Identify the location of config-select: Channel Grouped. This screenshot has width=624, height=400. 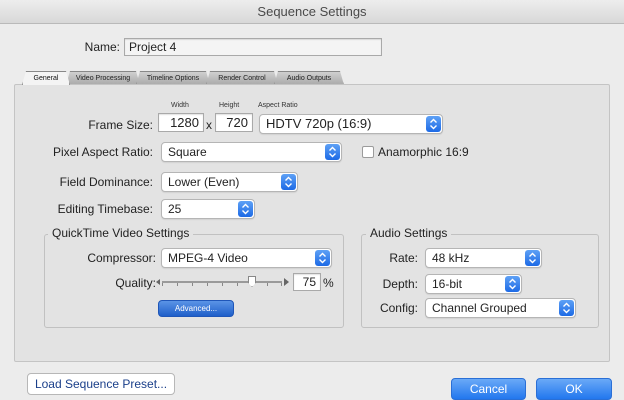
(500, 308).